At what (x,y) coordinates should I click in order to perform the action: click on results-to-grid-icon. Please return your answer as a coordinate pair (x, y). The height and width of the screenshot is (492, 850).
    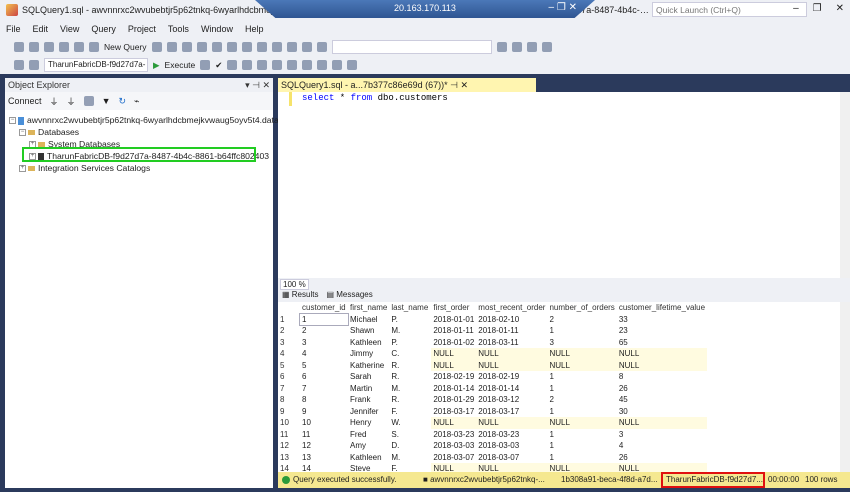
    Looking at the image, I should click on (262, 65).